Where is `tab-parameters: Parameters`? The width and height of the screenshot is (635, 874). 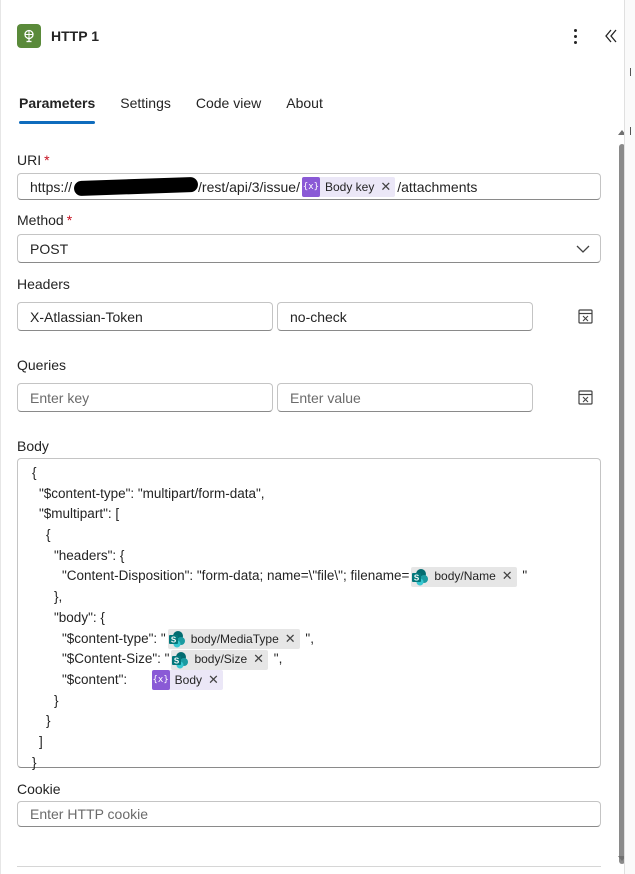 tab-parameters: Parameters is located at coordinates (57, 109).